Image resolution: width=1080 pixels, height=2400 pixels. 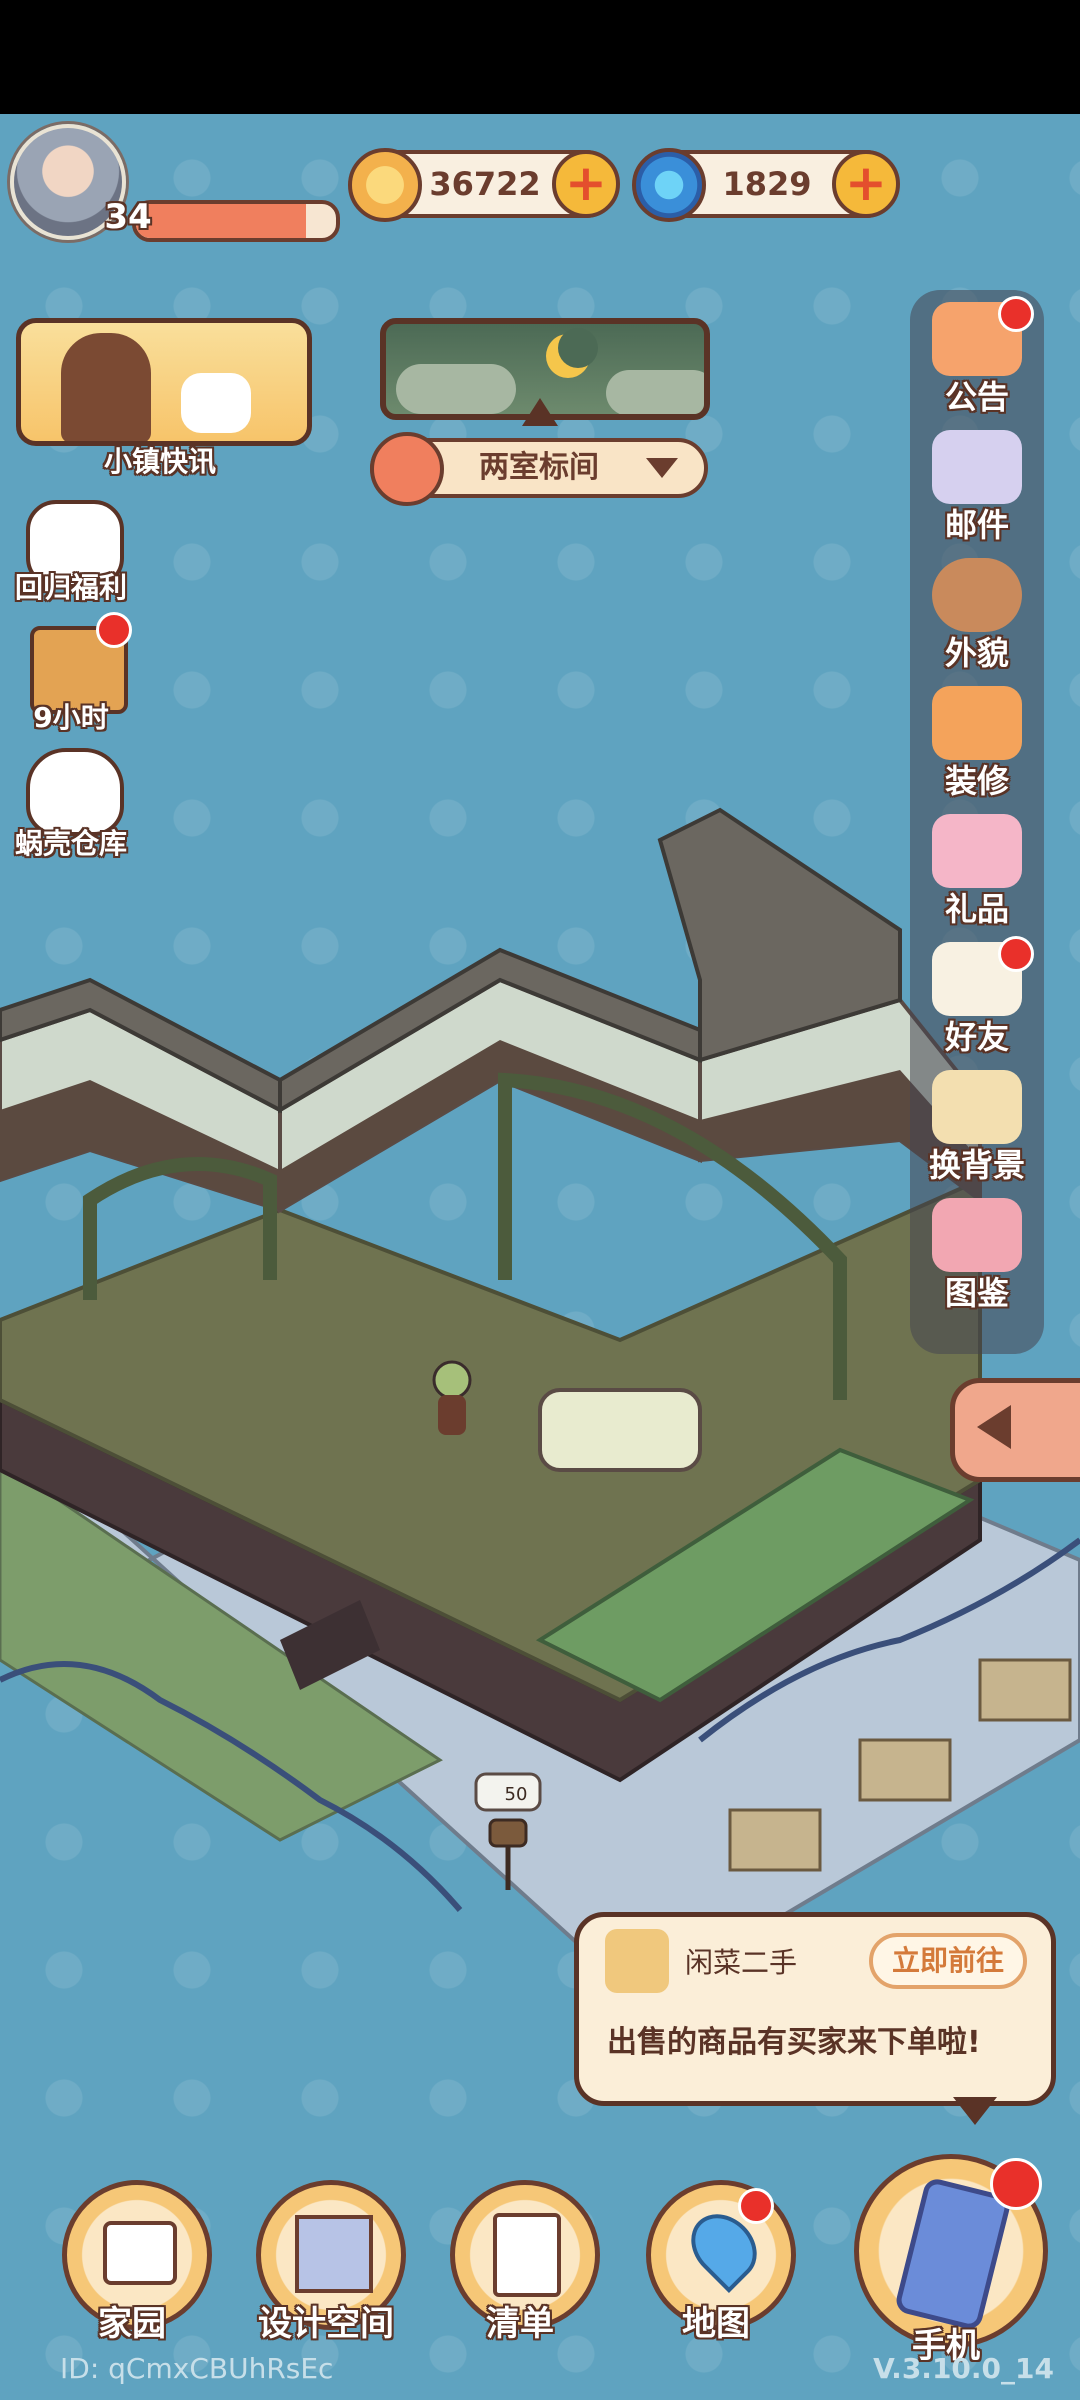 What do you see at coordinates (520, 2324) in the screenshot?
I see `checklist-label: 清单` at bounding box center [520, 2324].